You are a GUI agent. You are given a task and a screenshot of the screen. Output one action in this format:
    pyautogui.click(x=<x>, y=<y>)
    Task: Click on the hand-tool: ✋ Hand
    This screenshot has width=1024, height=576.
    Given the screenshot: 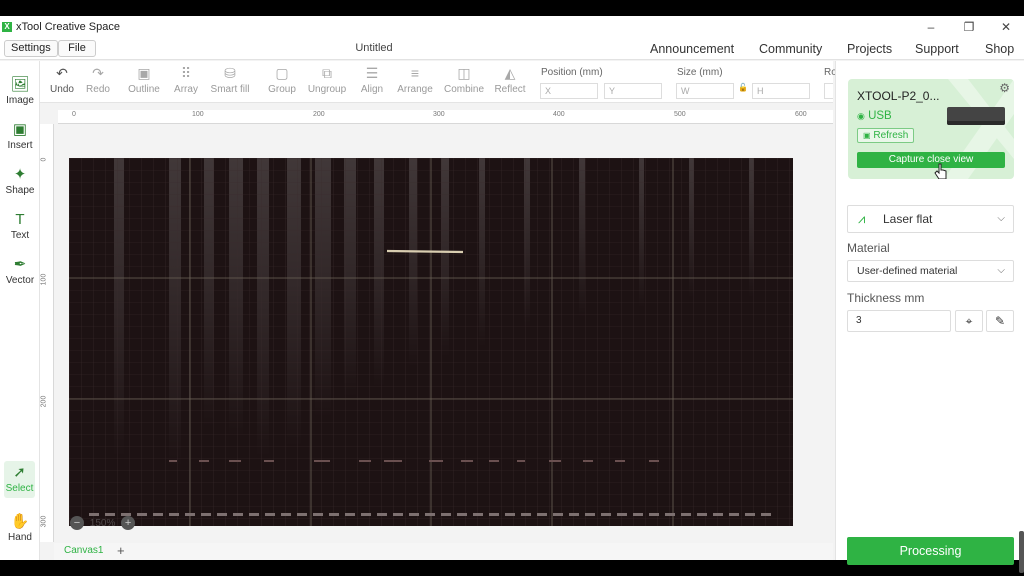 What is the action you would take?
    pyautogui.click(x=20, y=527)
    